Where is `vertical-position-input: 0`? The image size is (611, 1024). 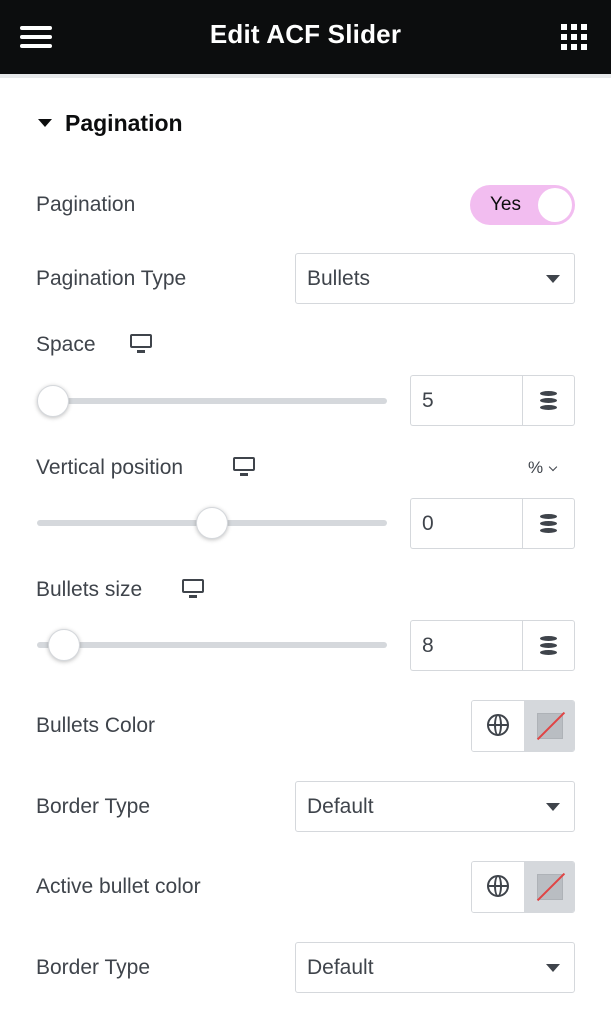 vertical-position-input: 0 is located at coordinates (466, 523).